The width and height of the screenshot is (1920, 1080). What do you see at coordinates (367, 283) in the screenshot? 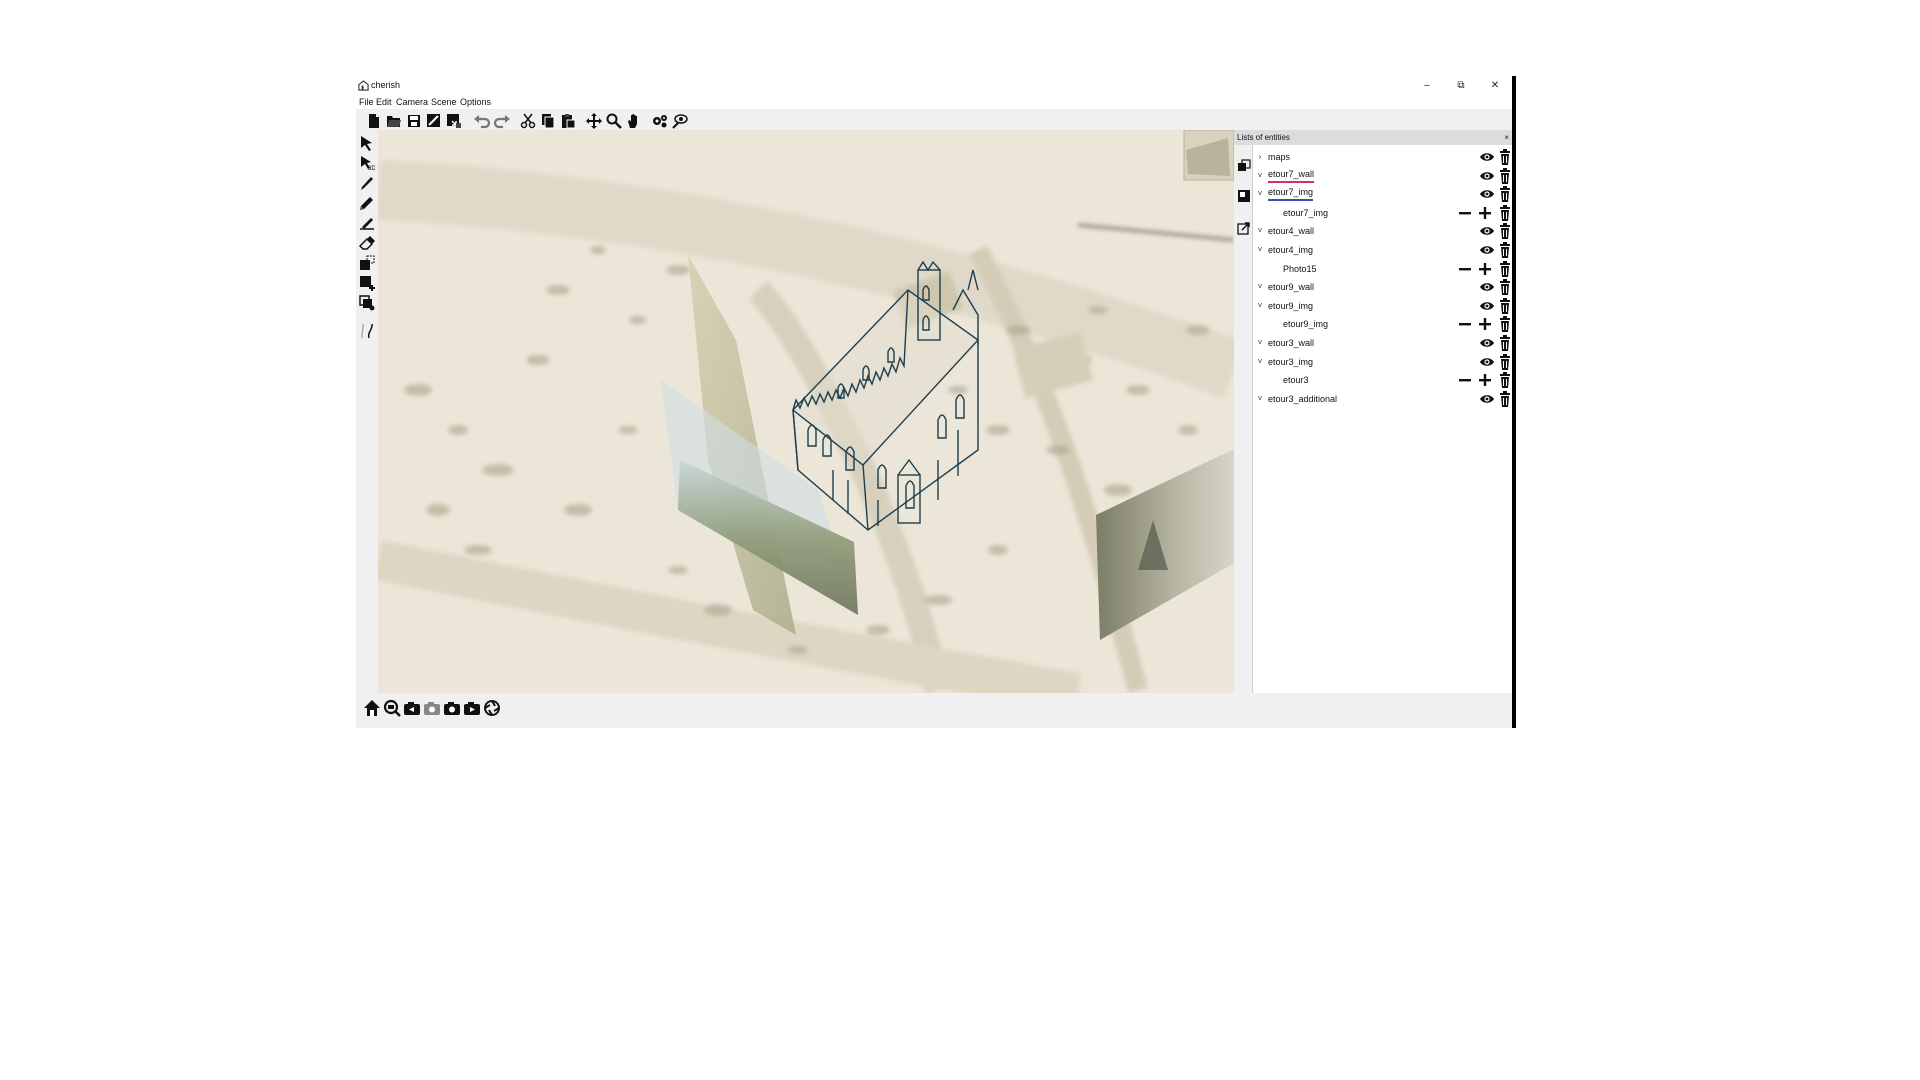
I see `add-canvas-icon` at bounding box center [367, 283].